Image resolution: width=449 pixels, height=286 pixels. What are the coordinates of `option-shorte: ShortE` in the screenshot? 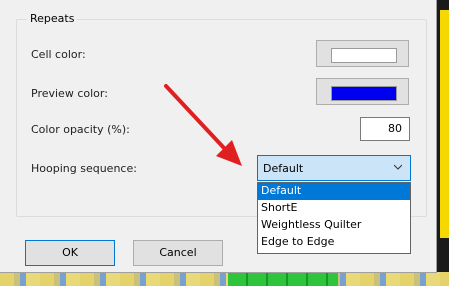 It's located at (334, 208).